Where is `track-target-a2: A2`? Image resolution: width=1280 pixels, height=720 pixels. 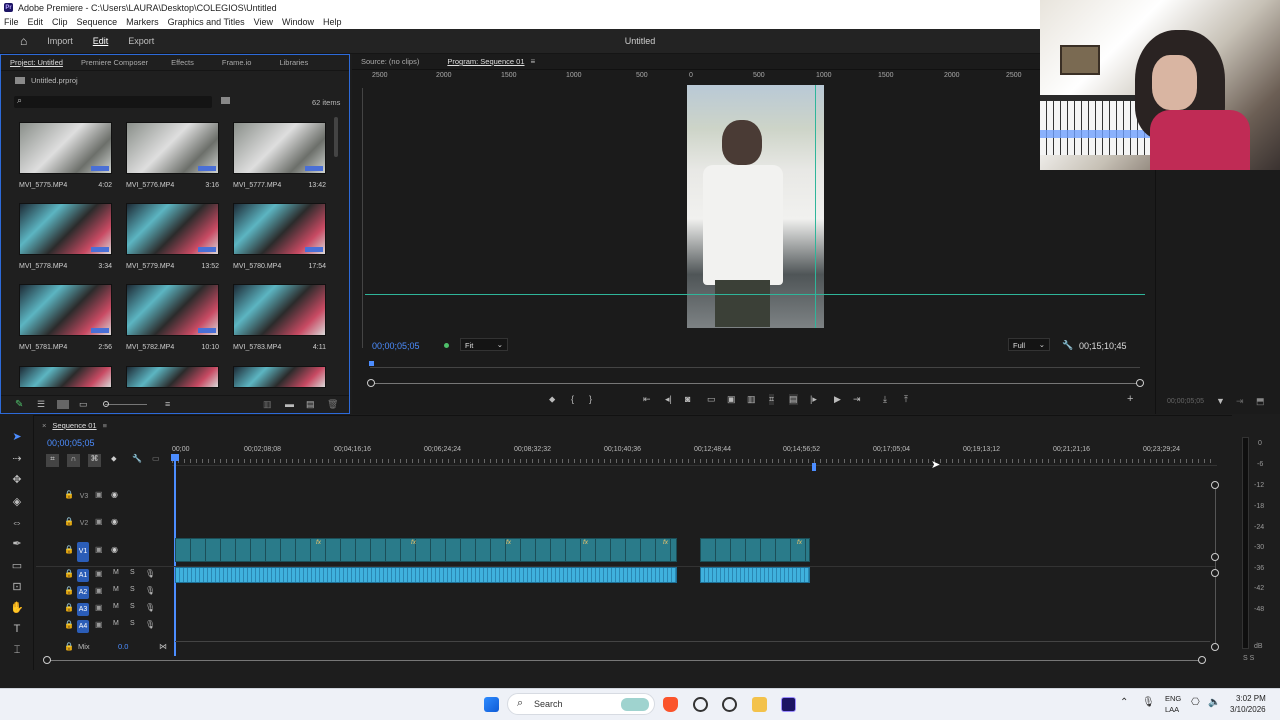
track-target-a2: A2 is located at coordinates (83, 592).